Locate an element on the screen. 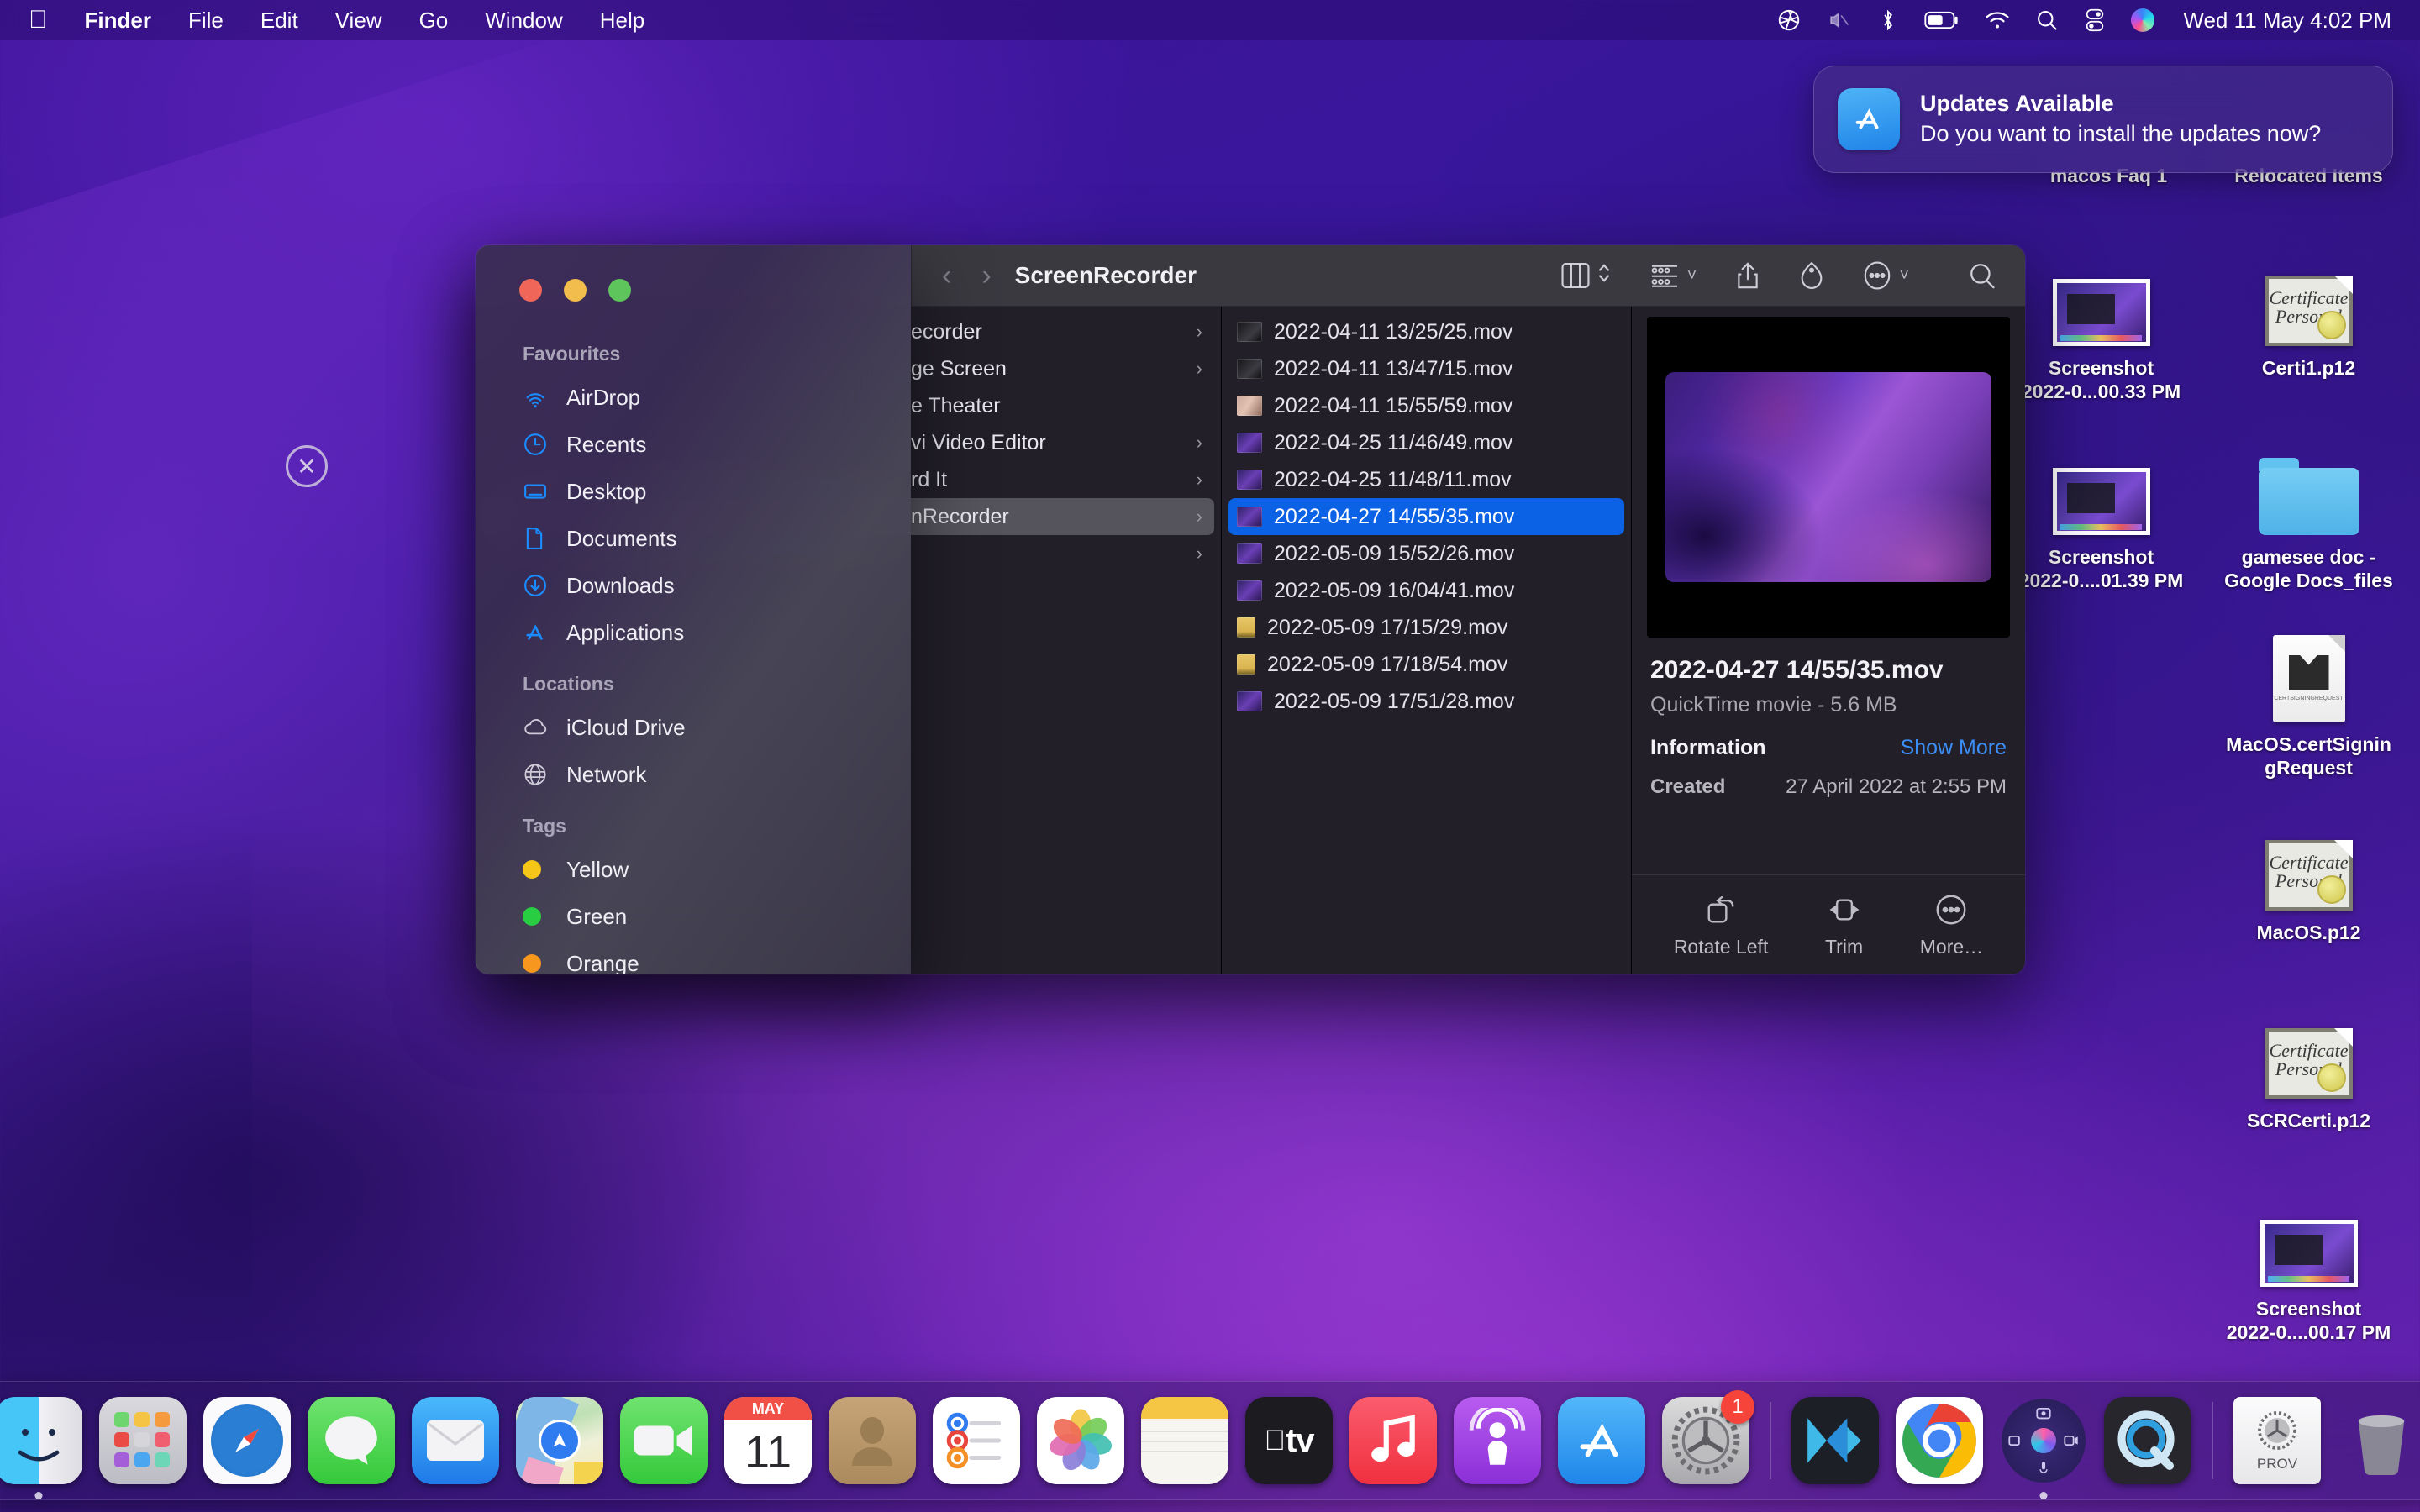 Image resolution: width=2420 pixels, height=1512 pixels. dock-item-messages is located at coordinates (351, 1441).